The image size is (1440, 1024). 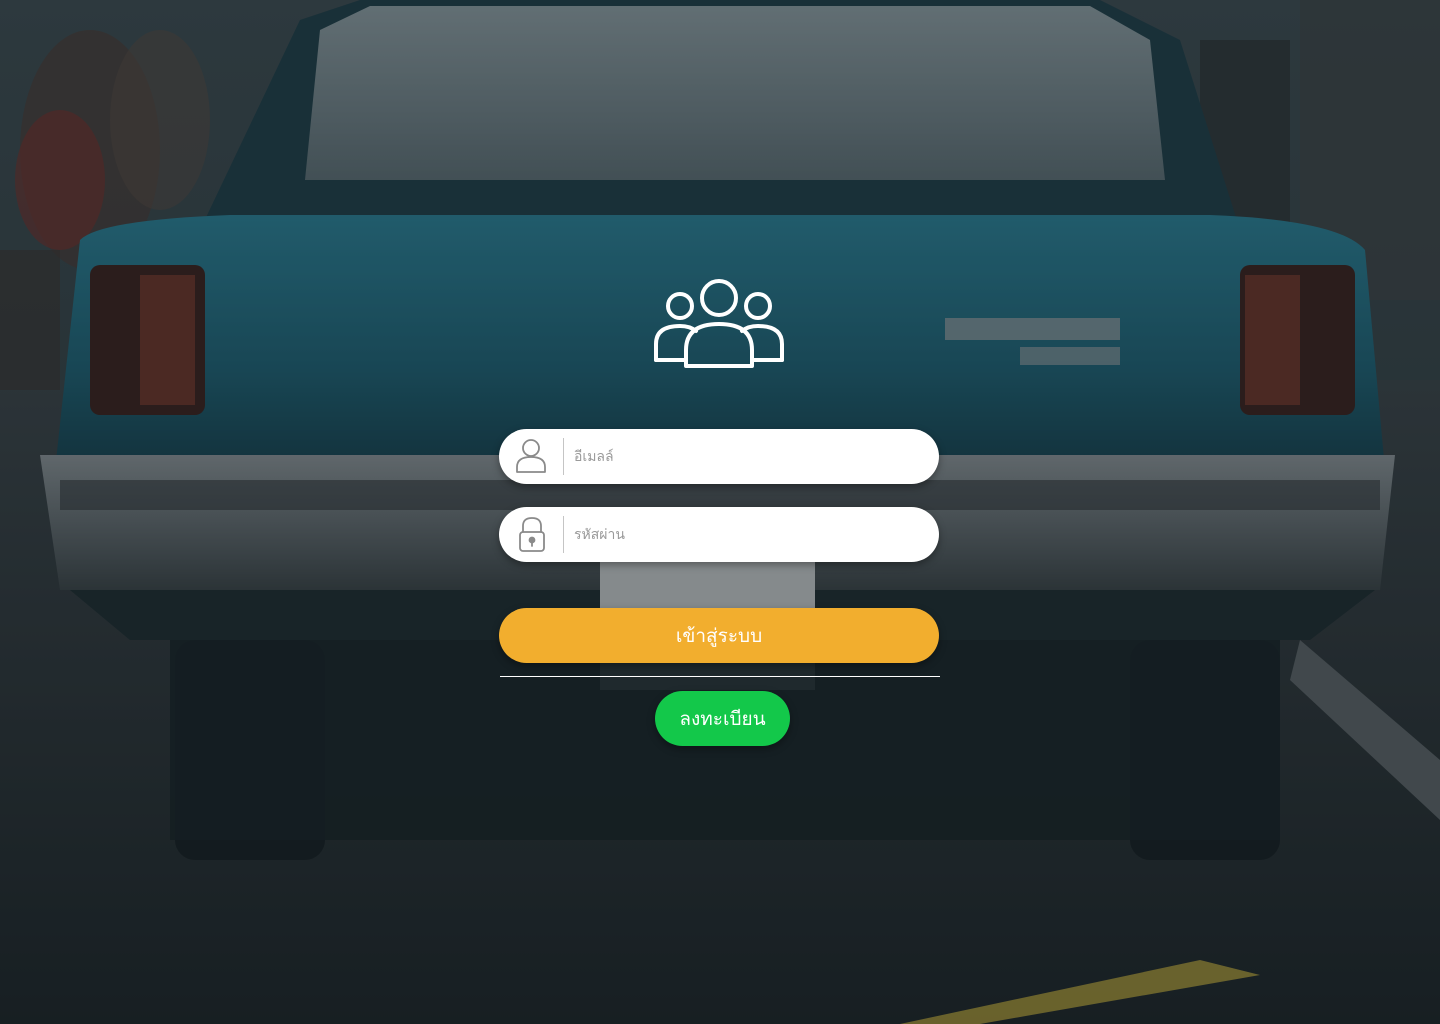 I want to click on user-group-icon, so click(x=719, y=323).